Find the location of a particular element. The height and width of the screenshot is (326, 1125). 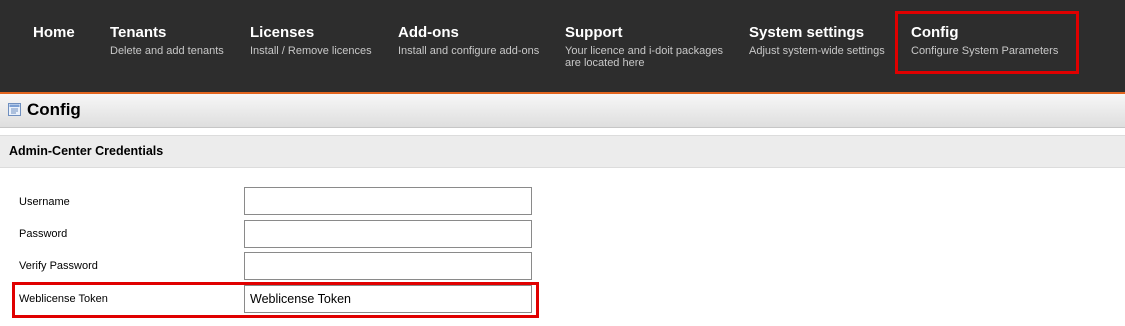

nav-item-addons: Add-ons Install and configure add-ons is located at coordinates (468, 40).